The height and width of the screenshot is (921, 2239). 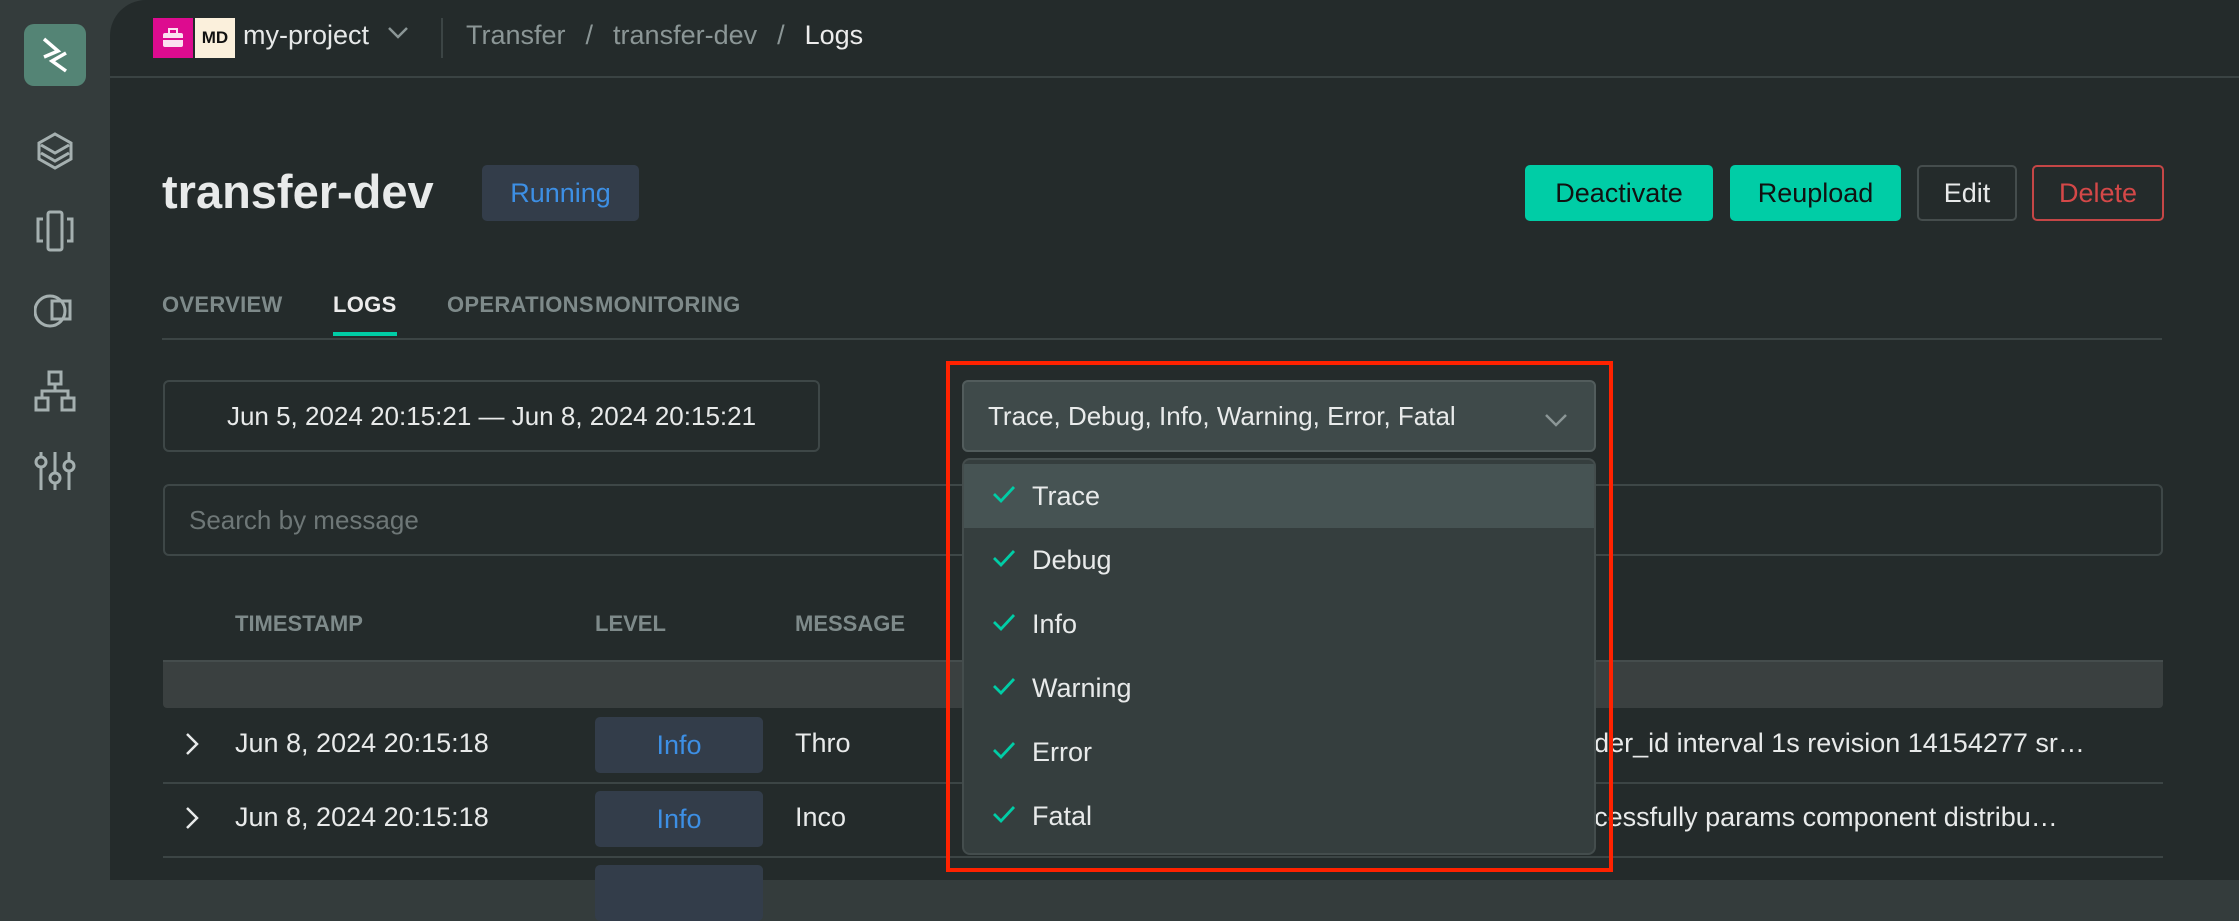 What do you see at coordinates (298, 191) in the screenshot?
I see `page-title: transfer-dev` at bounding box center [298, 191].